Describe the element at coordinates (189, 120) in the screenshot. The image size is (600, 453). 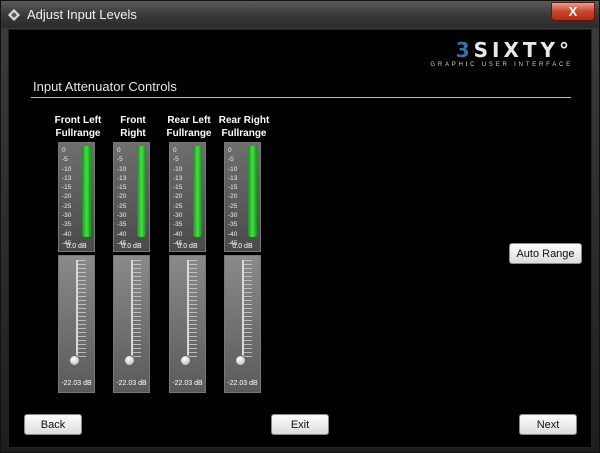
I see `channel-label-line1: Rear Left` at that location.